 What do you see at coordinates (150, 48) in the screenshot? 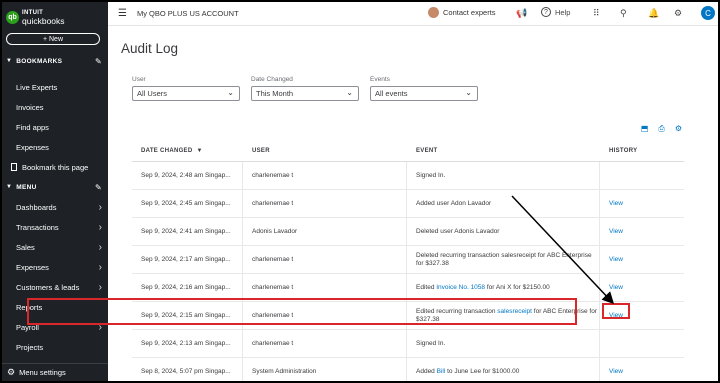
I see `page-title: Audit Log` at bounding box center [150, 48].